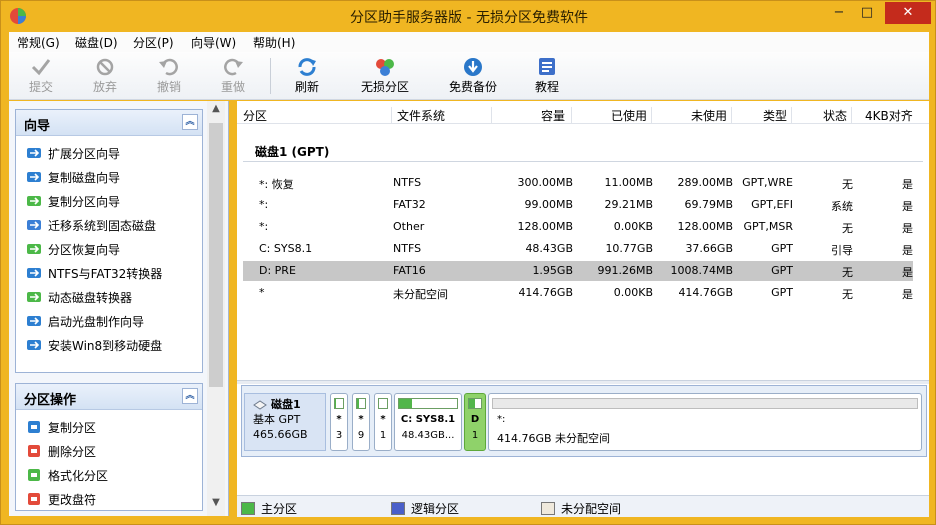 The image size is (936, 525). What do you see at coordinates (96, 321) in the screenshot?
I see `wizard-item-label: 启动光盘制作向导` at bounding box center [96, 321].